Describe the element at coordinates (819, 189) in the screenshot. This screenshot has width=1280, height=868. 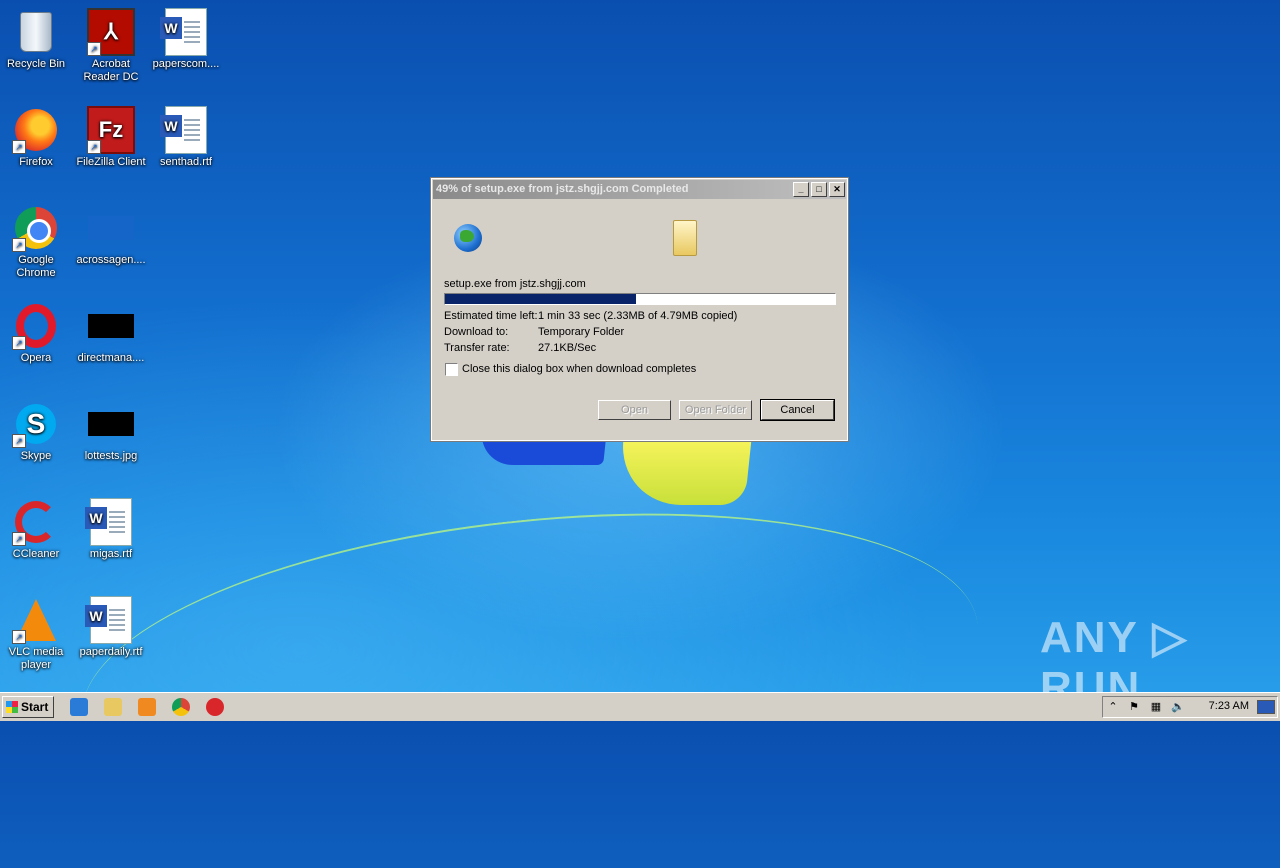
I see `maximize-button: □` at that location.